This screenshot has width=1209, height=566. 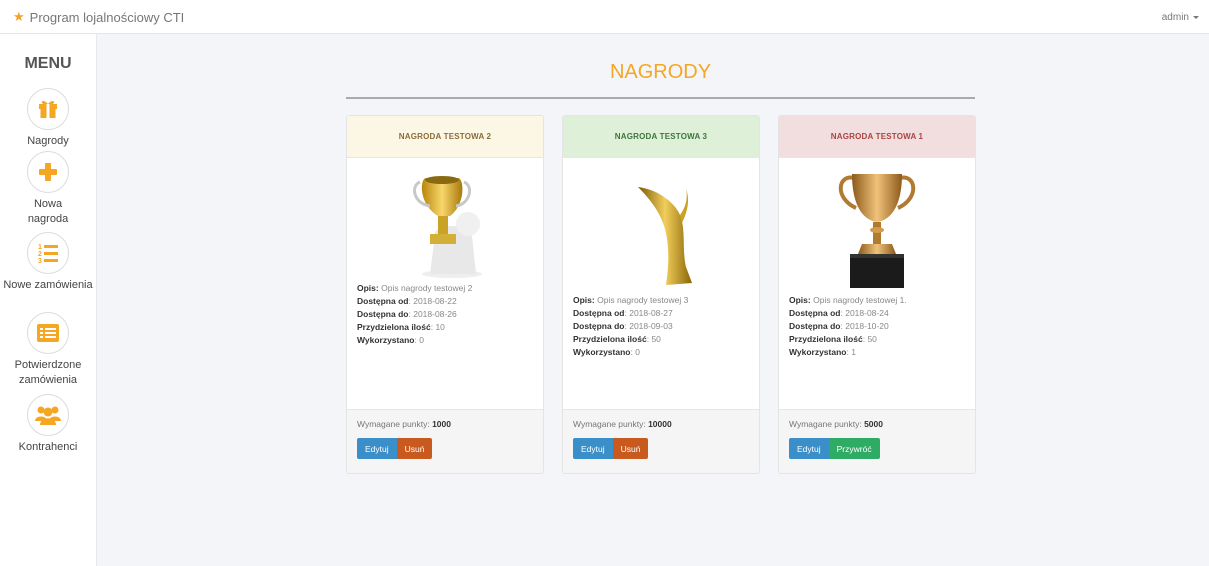 I want to click on gift-icon, so click(x=48, y=109).